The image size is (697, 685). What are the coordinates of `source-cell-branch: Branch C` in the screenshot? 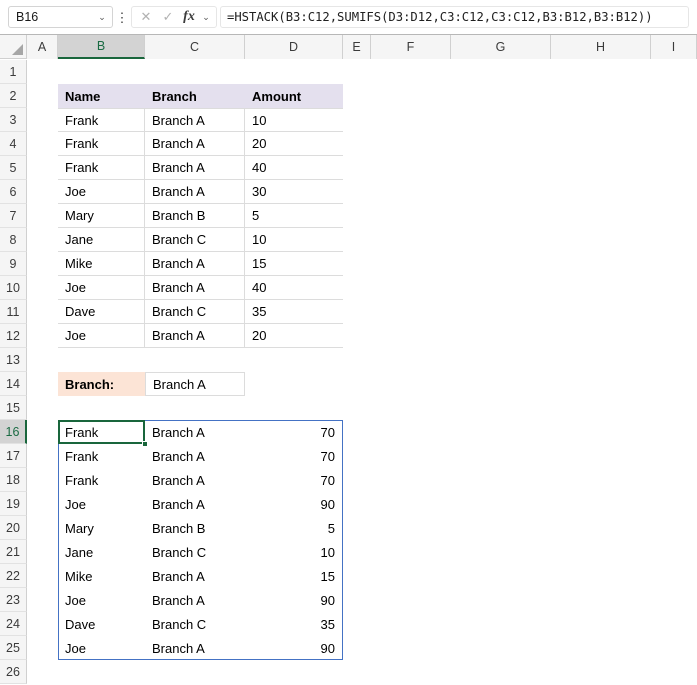 It's located at (195, 312).